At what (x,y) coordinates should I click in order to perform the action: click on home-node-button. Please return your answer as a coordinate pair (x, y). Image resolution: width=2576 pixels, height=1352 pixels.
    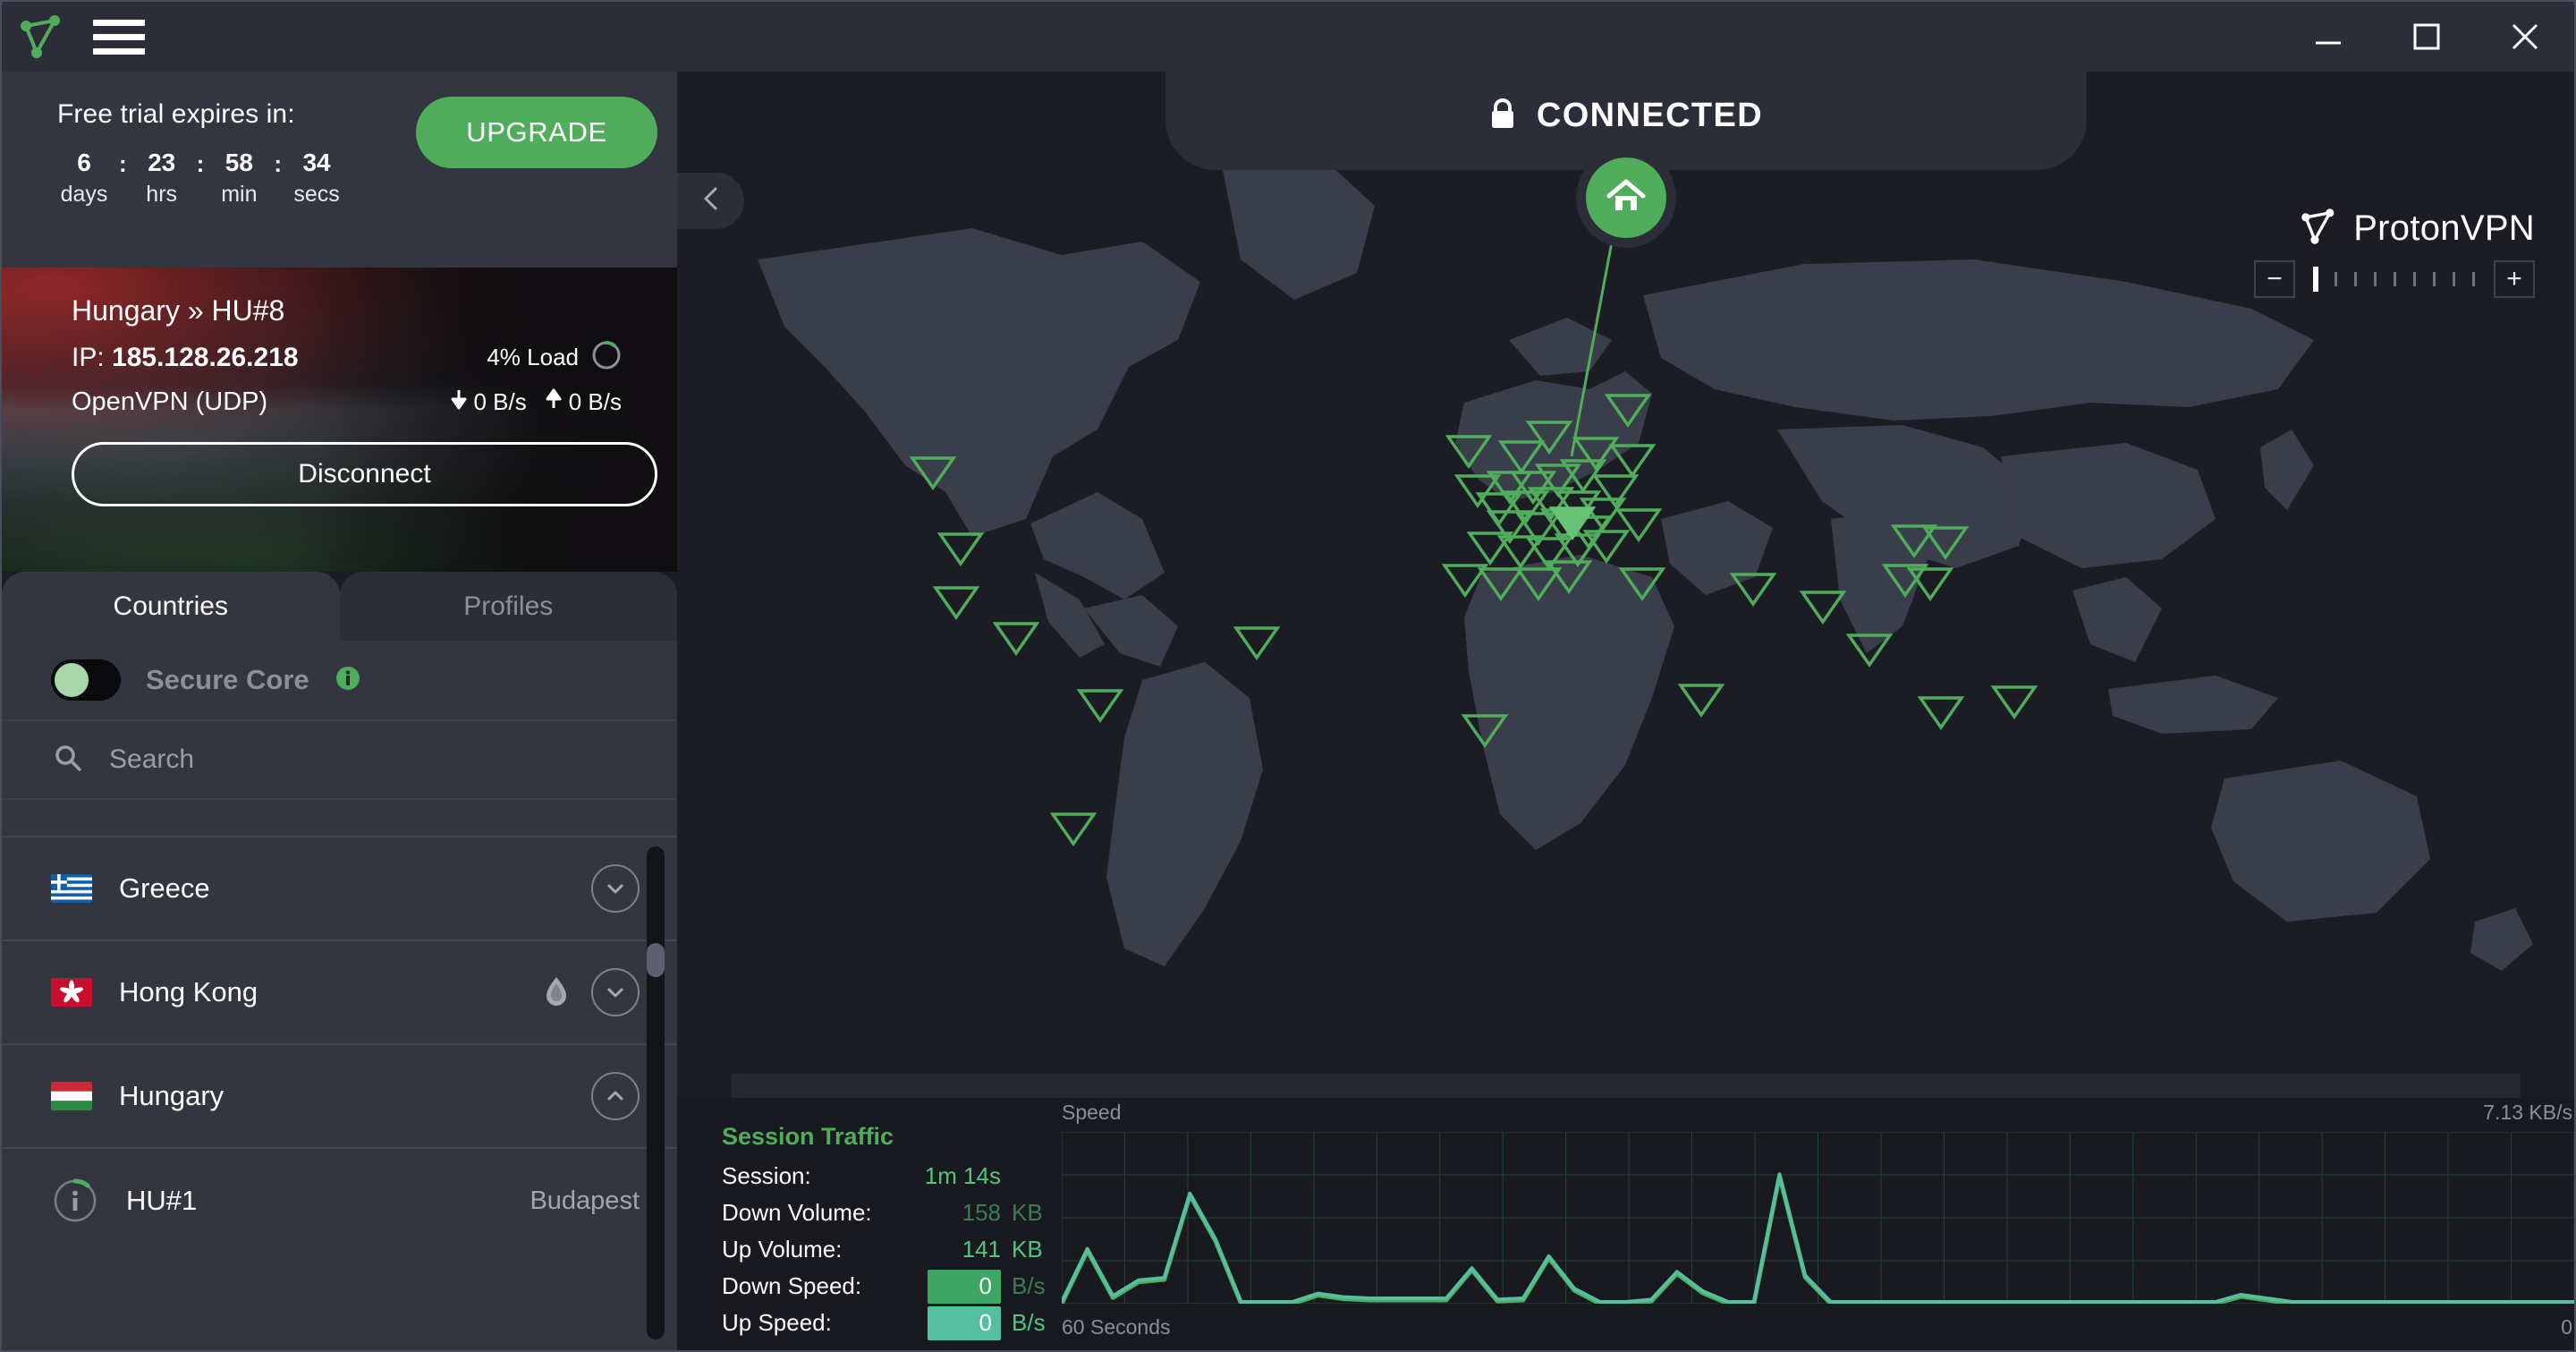
    Looking at the image, I should click on (1625, 197).